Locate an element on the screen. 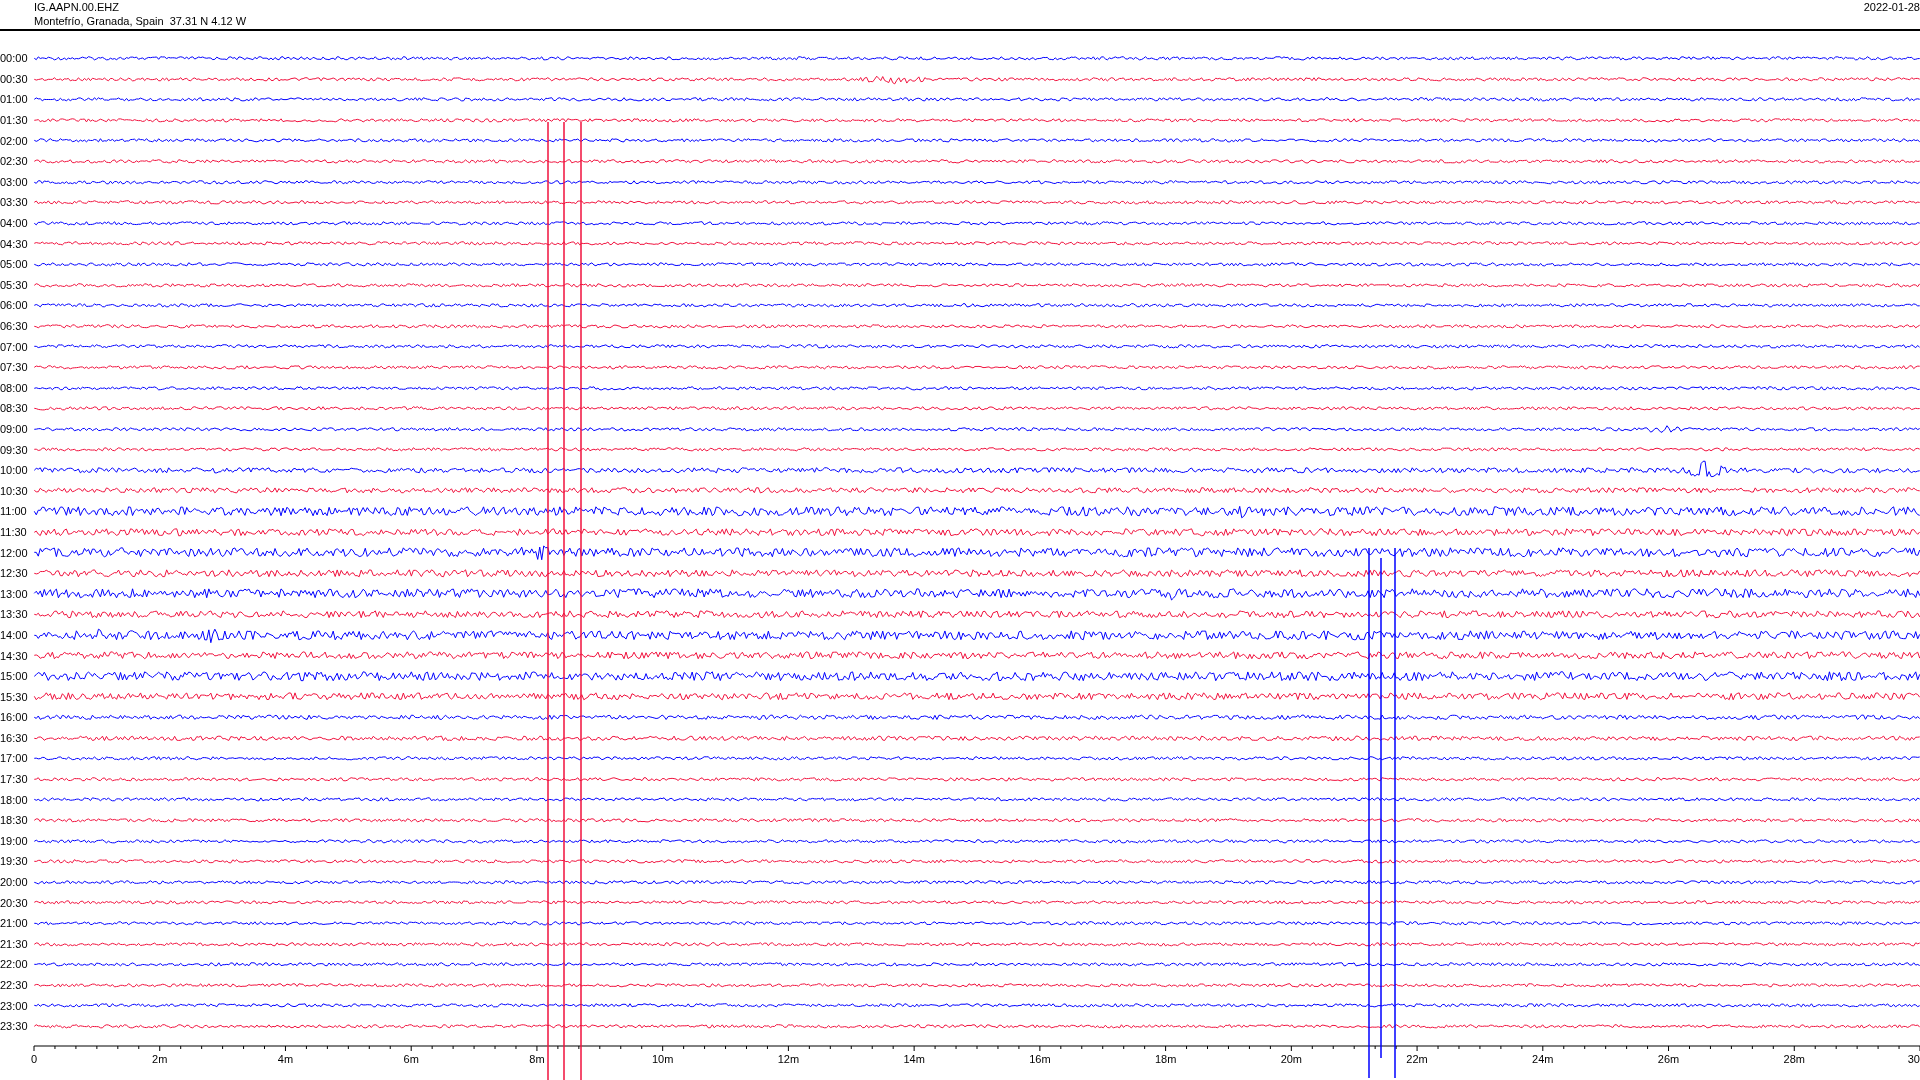 This screenshot has height=1080, width=1920. row-time-label: 01:00 is located at coordinates (14, 99).